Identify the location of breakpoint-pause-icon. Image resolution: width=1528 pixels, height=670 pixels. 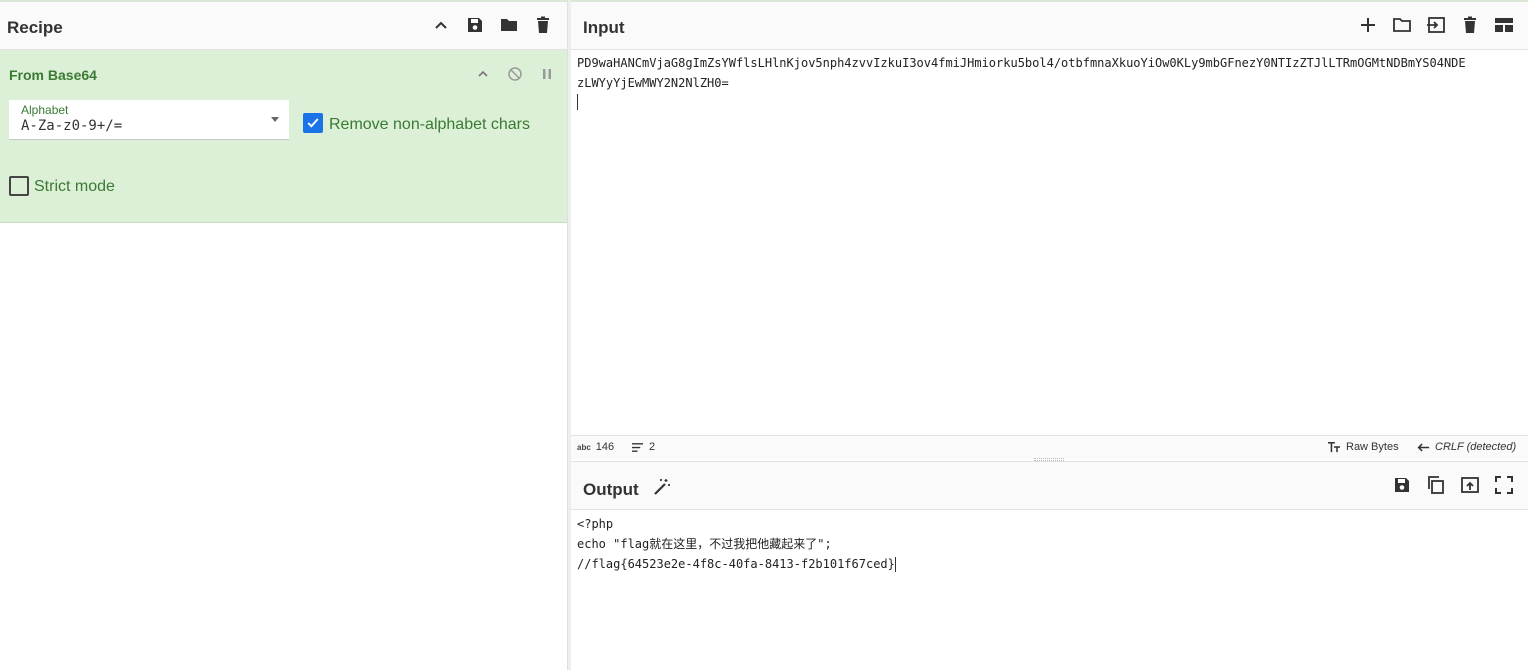
(547, 74).